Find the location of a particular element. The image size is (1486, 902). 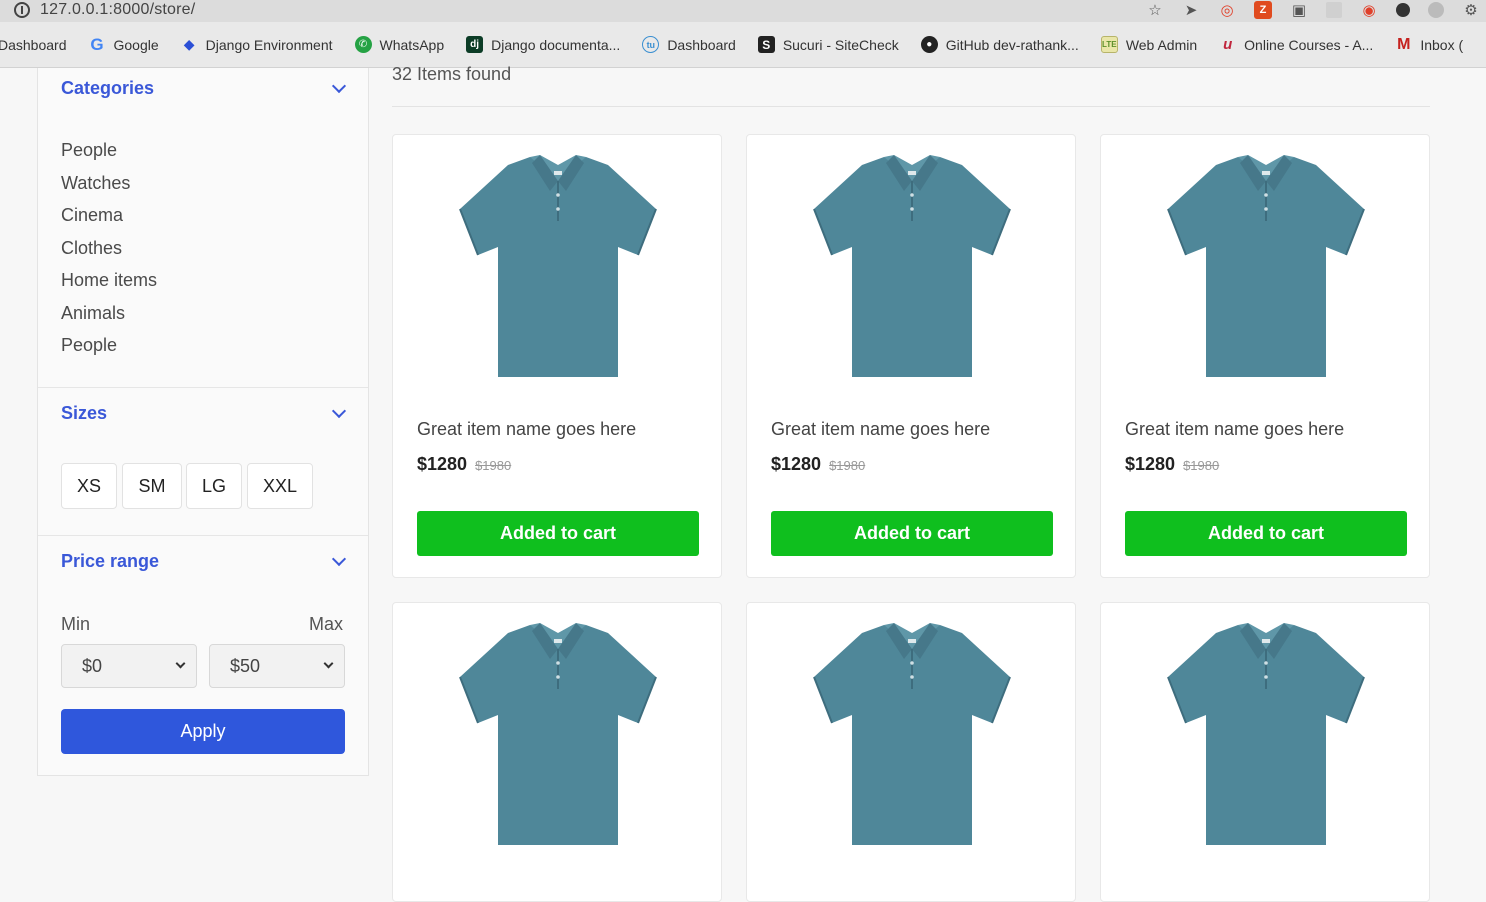

puzzle-icon: ⚙ is located at coordinates (1471, 10).